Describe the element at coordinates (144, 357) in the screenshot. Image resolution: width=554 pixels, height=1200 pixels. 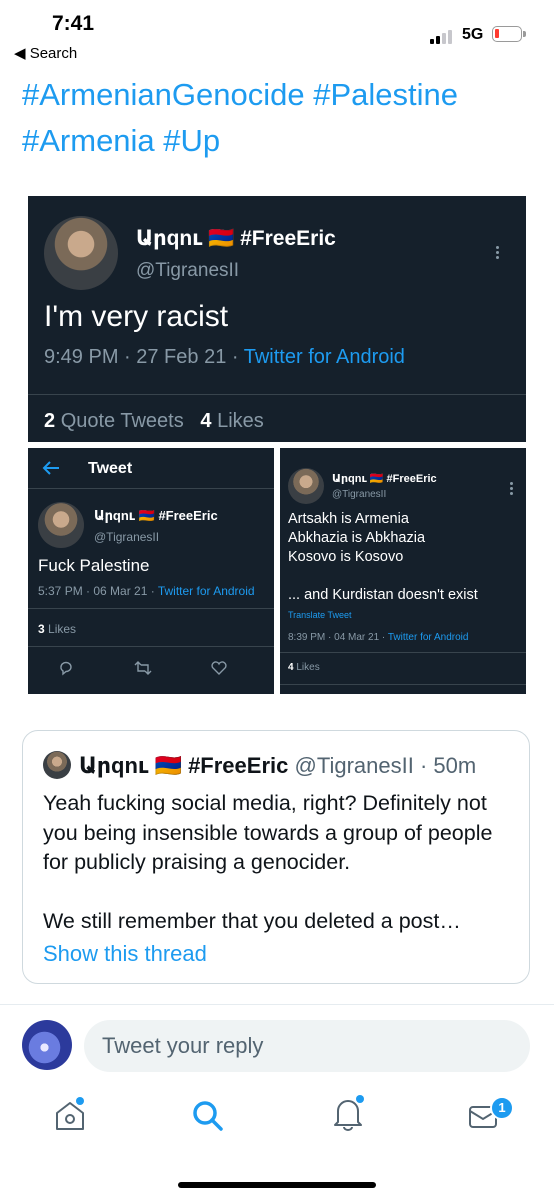
I see `tweet-time: 9:49 PM · 27 Feb 21 ·` at that location.